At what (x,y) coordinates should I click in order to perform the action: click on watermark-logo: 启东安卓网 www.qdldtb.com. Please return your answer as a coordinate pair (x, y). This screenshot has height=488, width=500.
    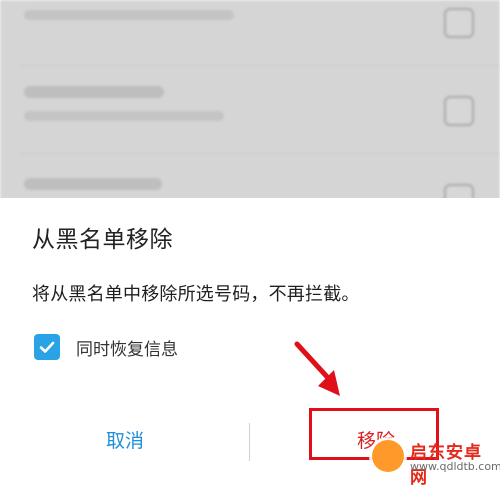
    Looking at the image, I should click on (434, 461).